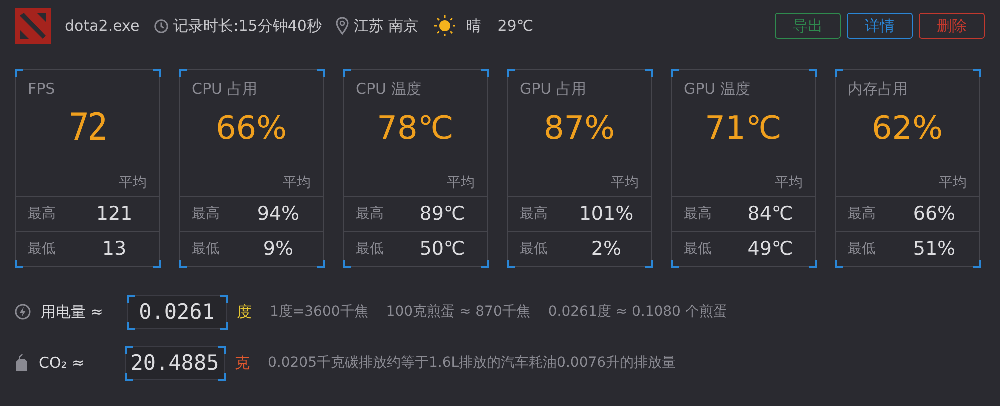 Image resolution: width=1000 pixels, height=406 pixels. What do you see at coordinates (114, 249) in the screenshot?
I see `min-value: 13` at bounding box center [114, 249].